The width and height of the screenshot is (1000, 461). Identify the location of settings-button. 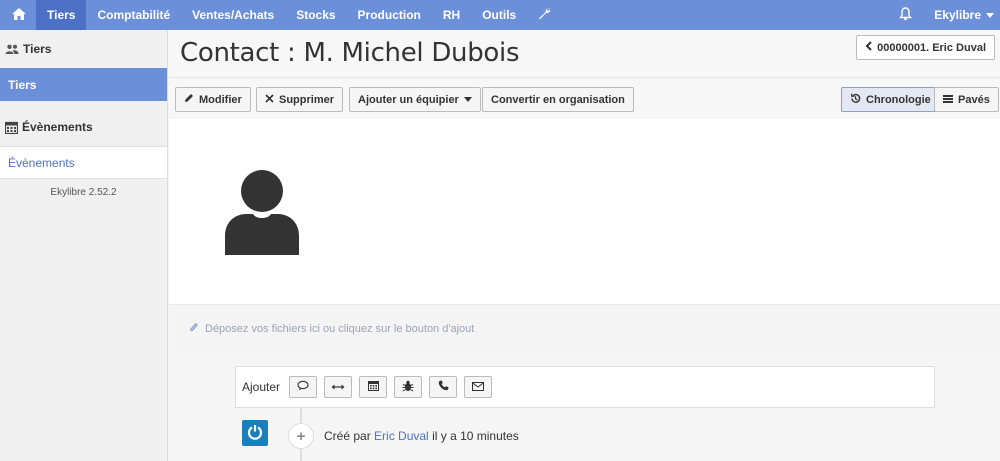
(544, 15).